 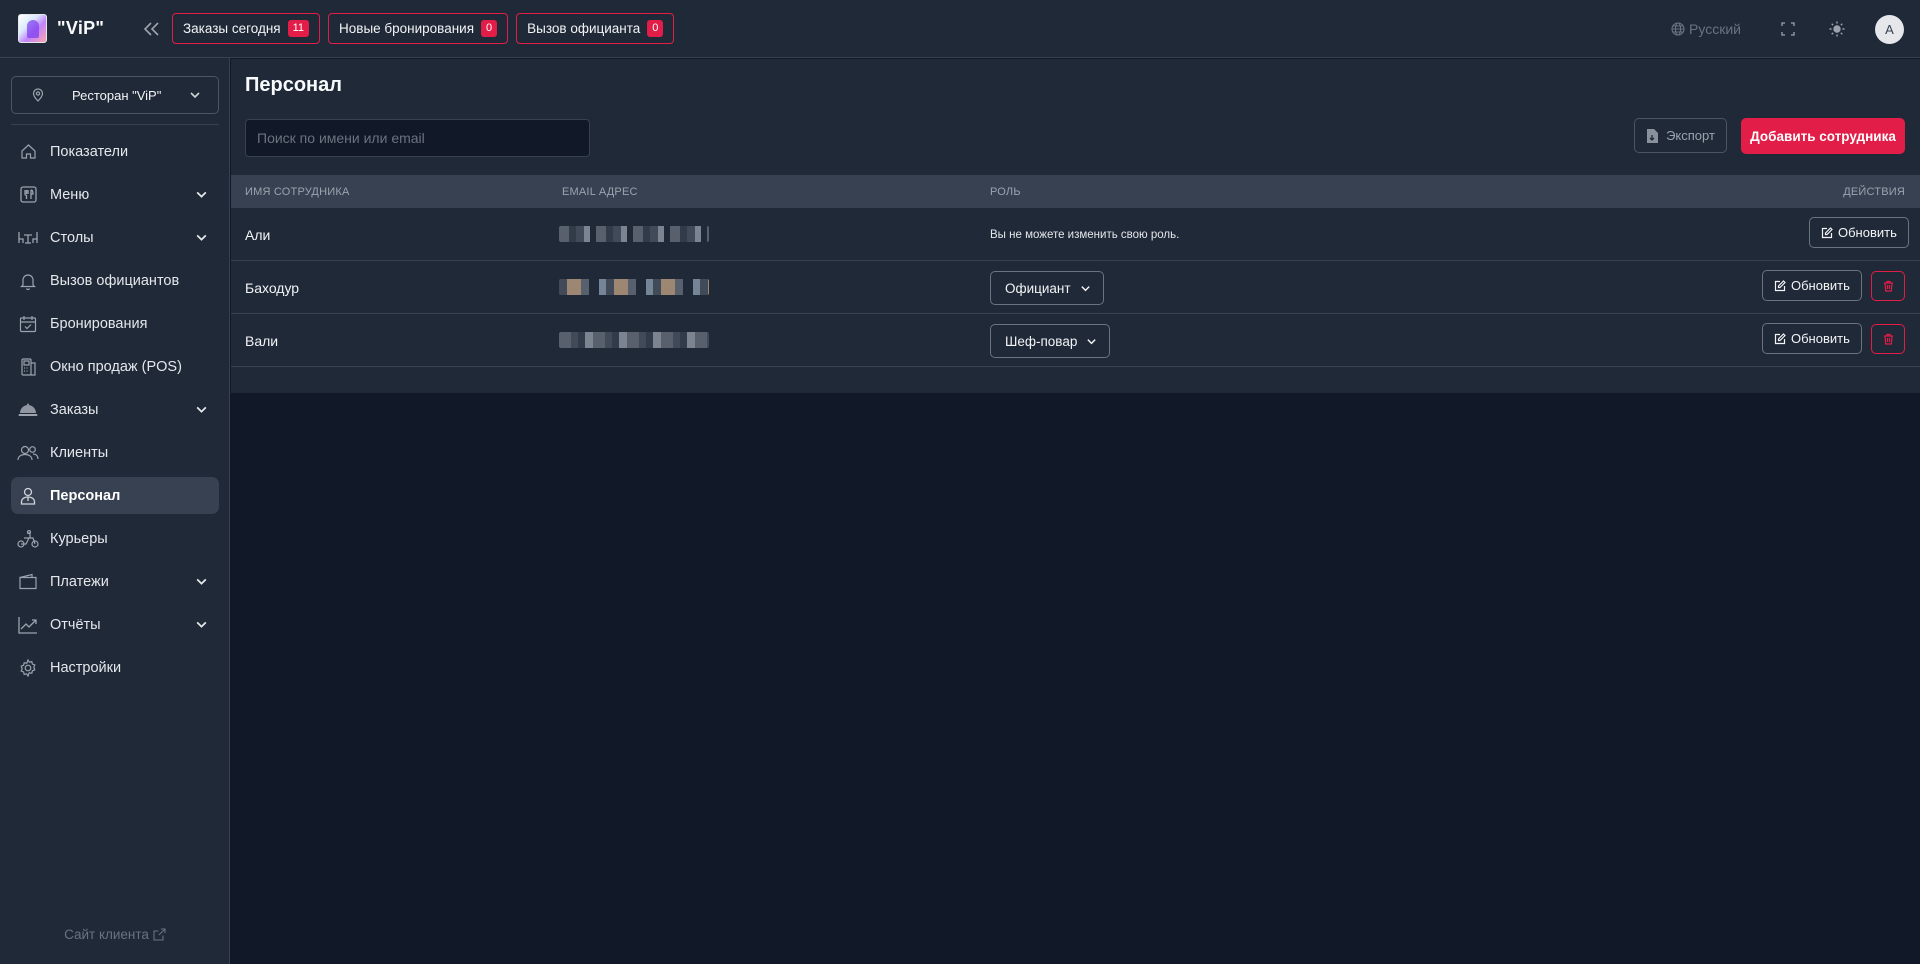 What do you see at coordinates (28, 194) in the screenshot?
I see `utensils-icon` at bounding box center [28, 194].